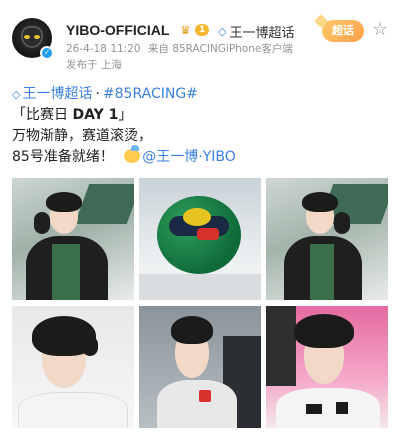 This screenshot has width=400, height=437. What do you see at coordinates (158, 49) in the screenshot?
I see `source-prefix: 来自` at bounding box center [158, 49].